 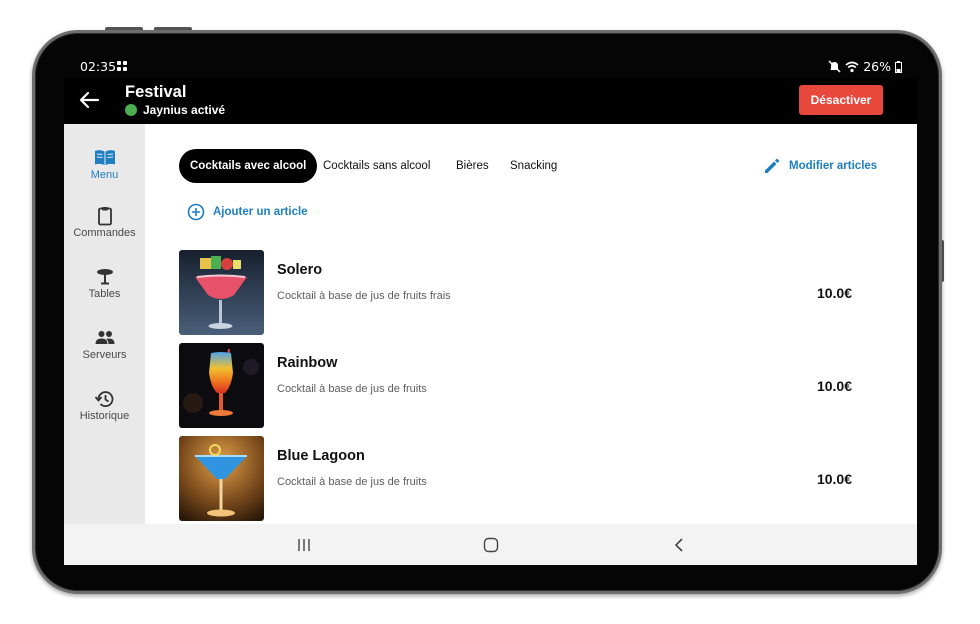 I want to click on sidebar-item-label: Menu, so click(x=104, y=175).